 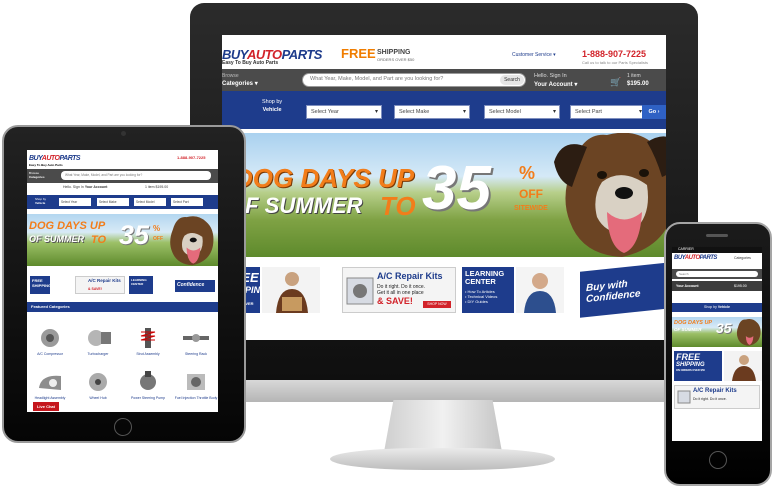 I want to click on free-shipping-label: FREE, so click(x=358, y=53).